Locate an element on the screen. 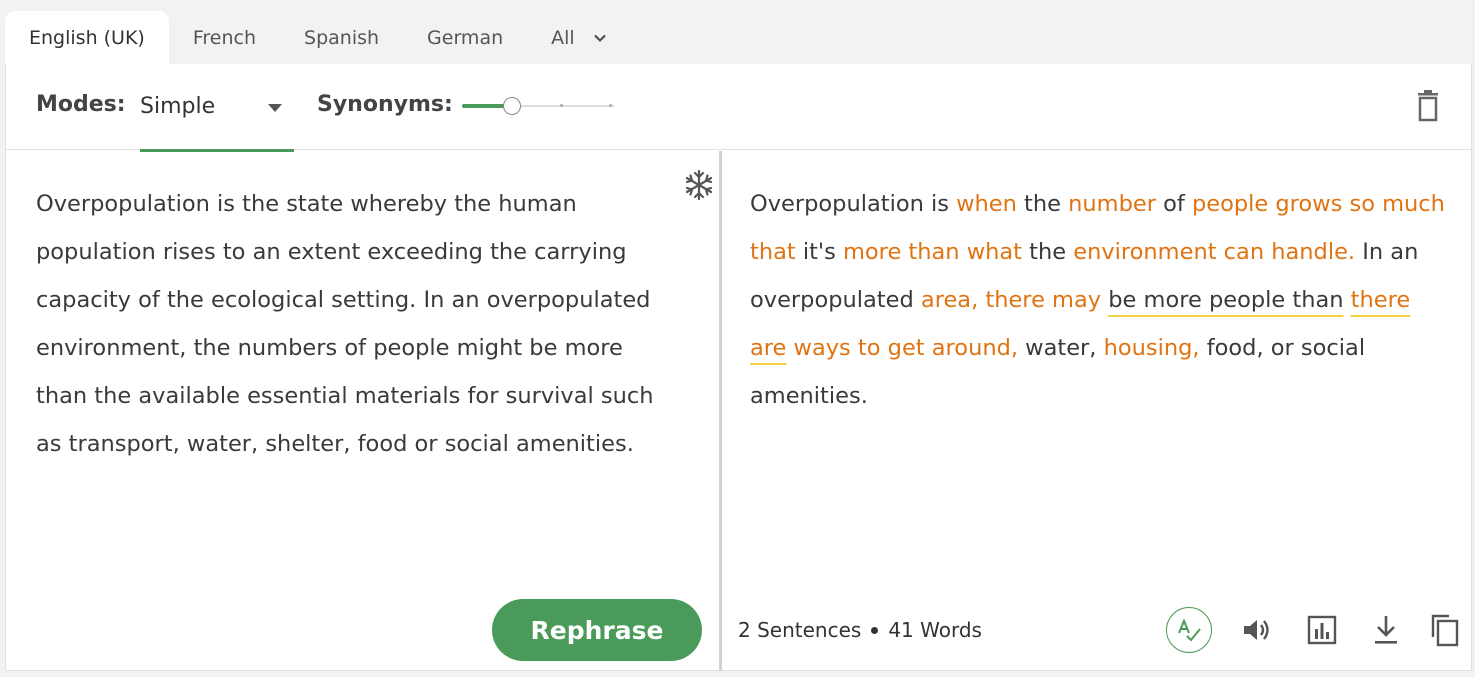 The width and height of the screenshot is (1475, 677). text-stats: 2 Sentences 41 Words is located at coordinates (860, 630).